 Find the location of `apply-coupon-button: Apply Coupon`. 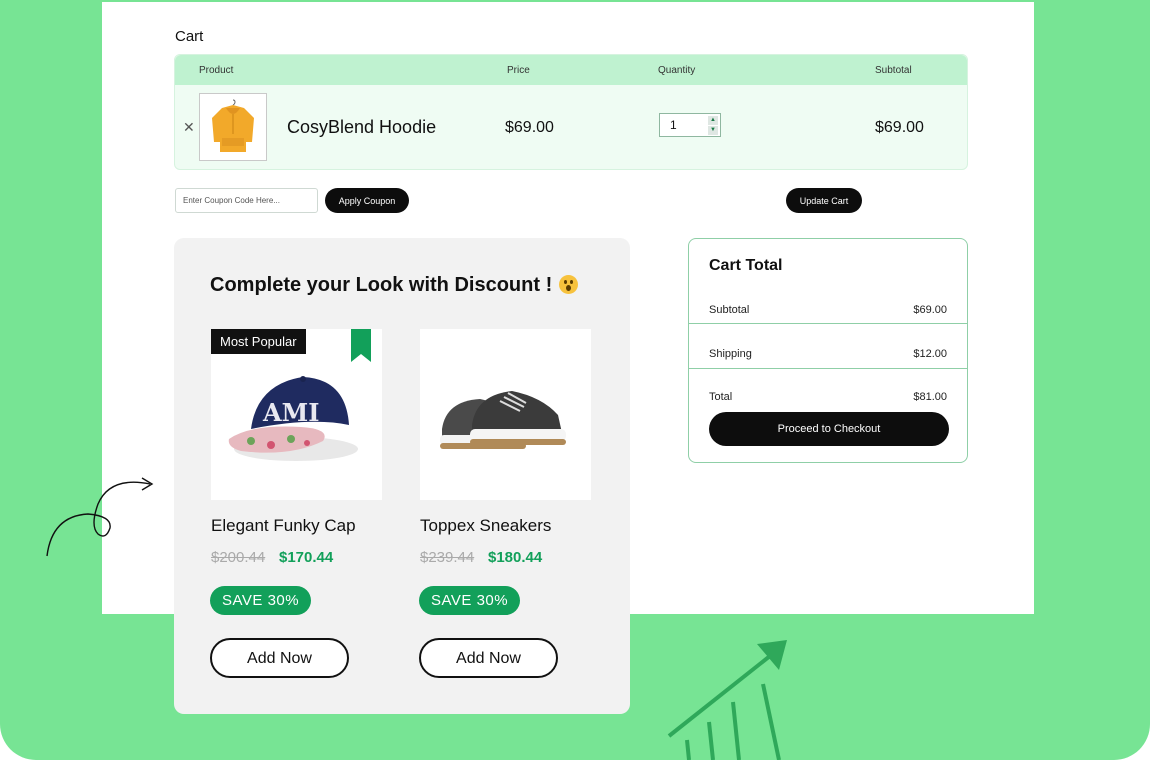

apply-coupon-button: Apply Coupon is located at coordinates (367, 200).